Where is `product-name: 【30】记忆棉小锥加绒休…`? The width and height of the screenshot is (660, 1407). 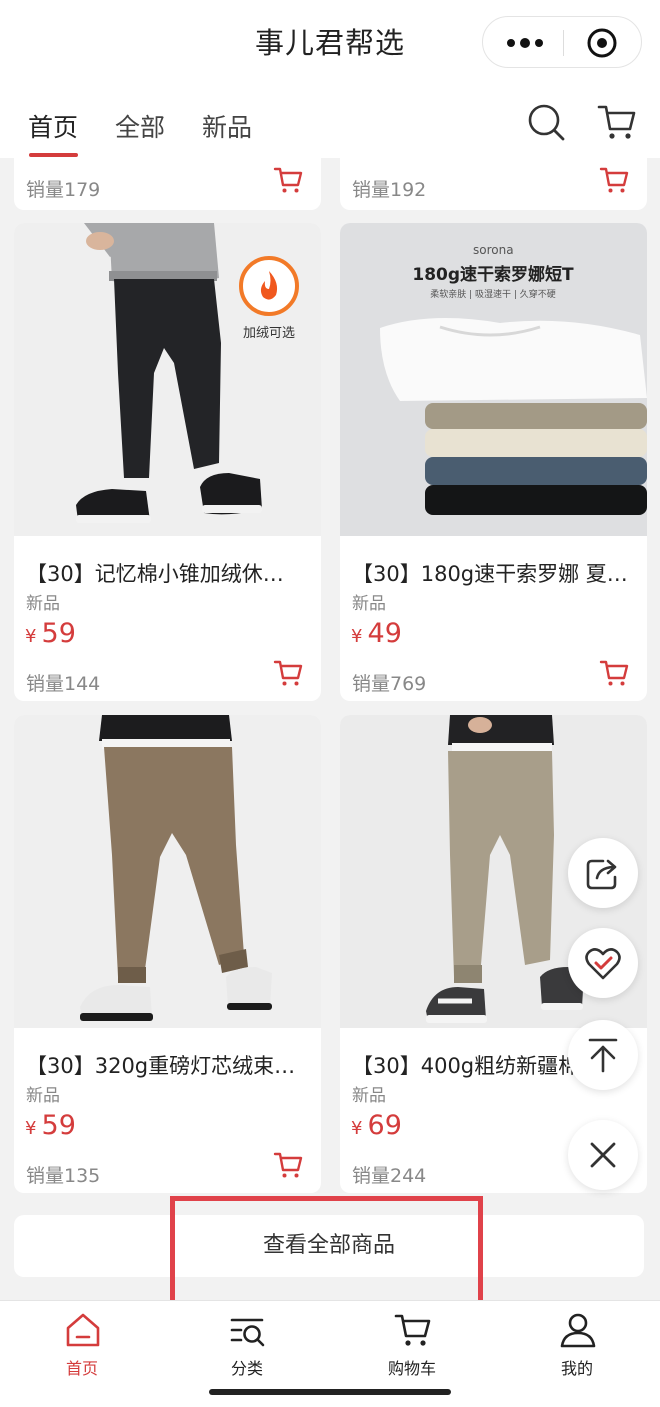
product-name: 【30】记忆棉小锥加绒休… is located at coordinates (155, 574).